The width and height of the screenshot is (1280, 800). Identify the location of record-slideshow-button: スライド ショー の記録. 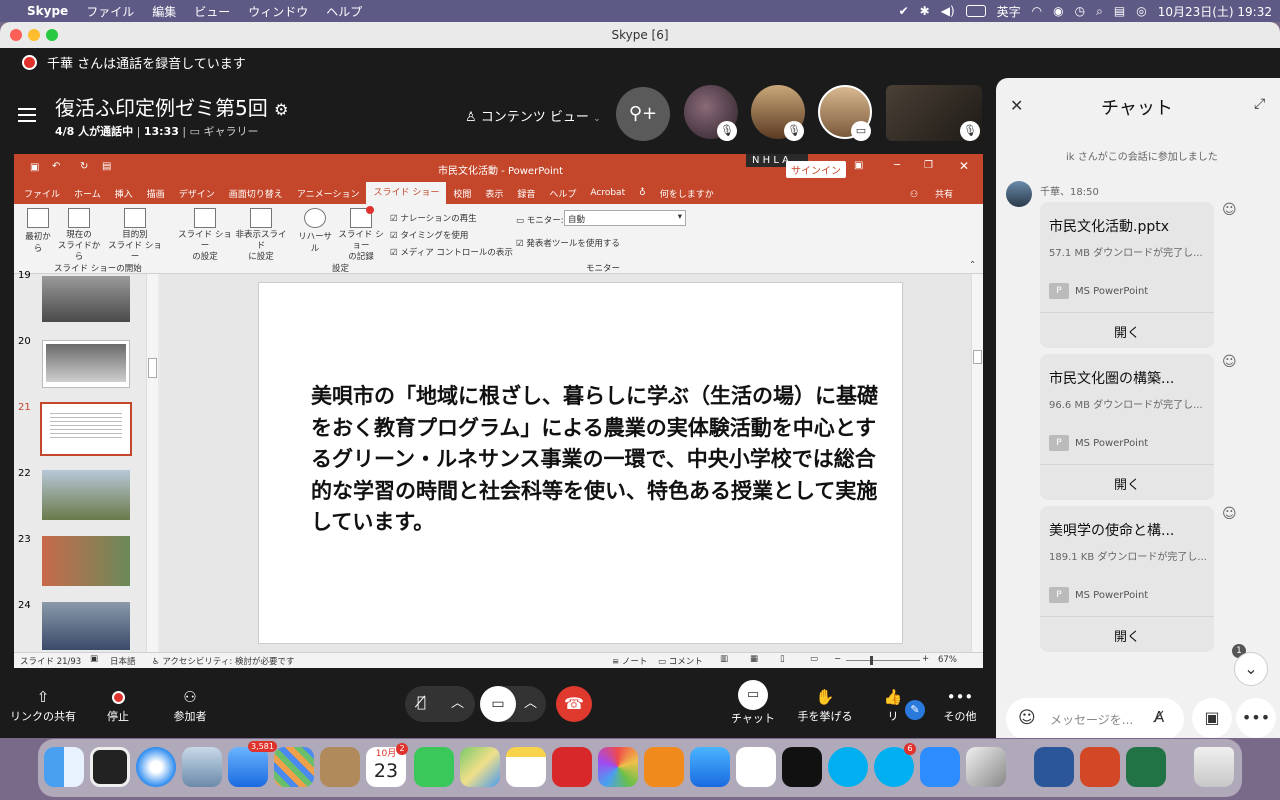
(361, 234).